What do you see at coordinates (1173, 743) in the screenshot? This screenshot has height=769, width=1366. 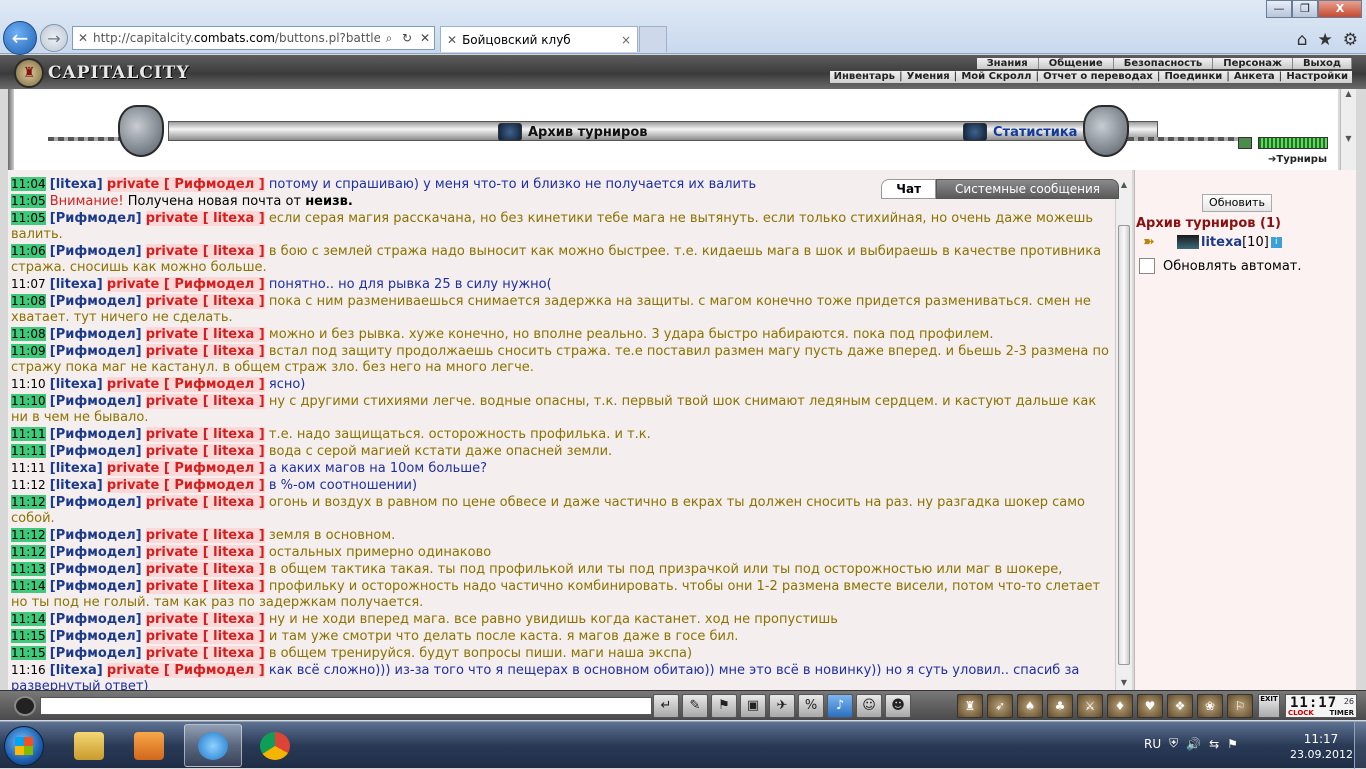 I see `antivirus-icon: ⛨` at bounding box center [1173, 743].